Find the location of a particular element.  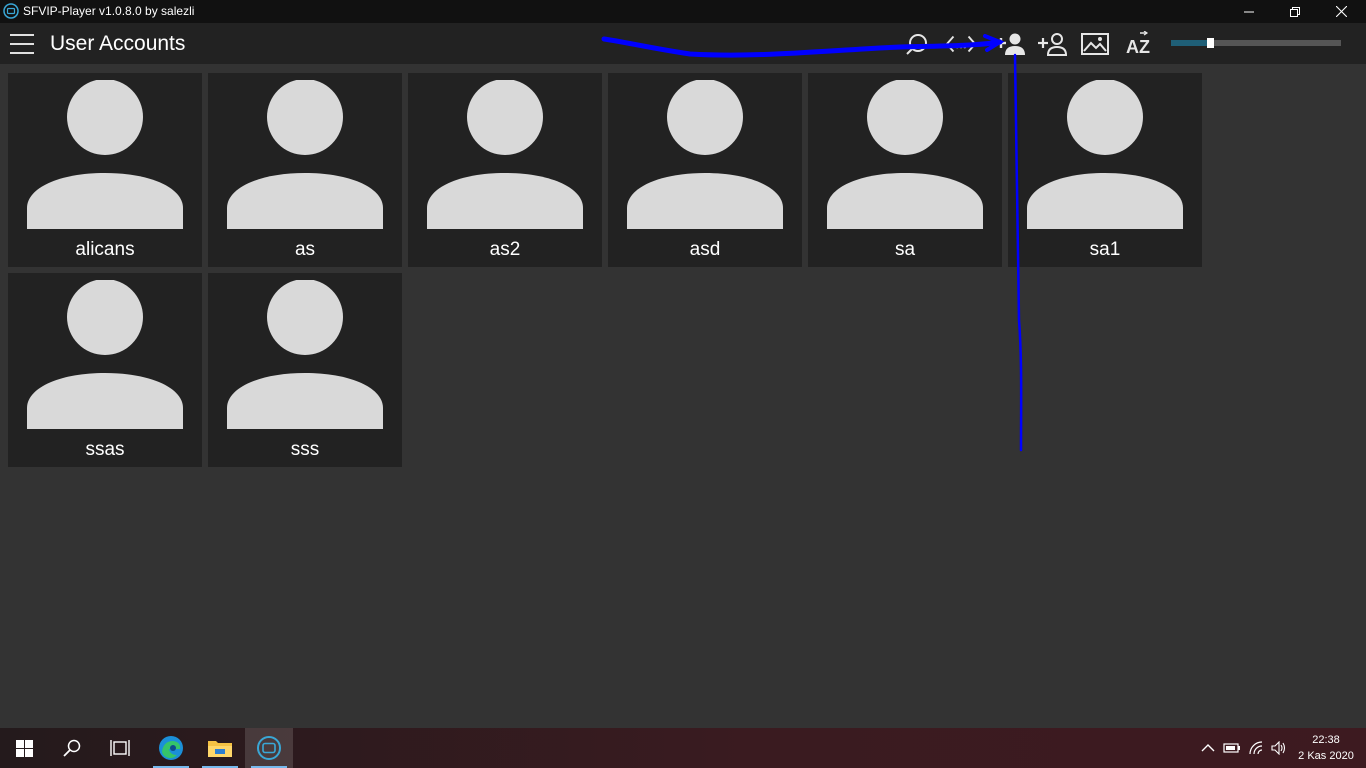

task-view-icon is located at coordinates (120, 748).